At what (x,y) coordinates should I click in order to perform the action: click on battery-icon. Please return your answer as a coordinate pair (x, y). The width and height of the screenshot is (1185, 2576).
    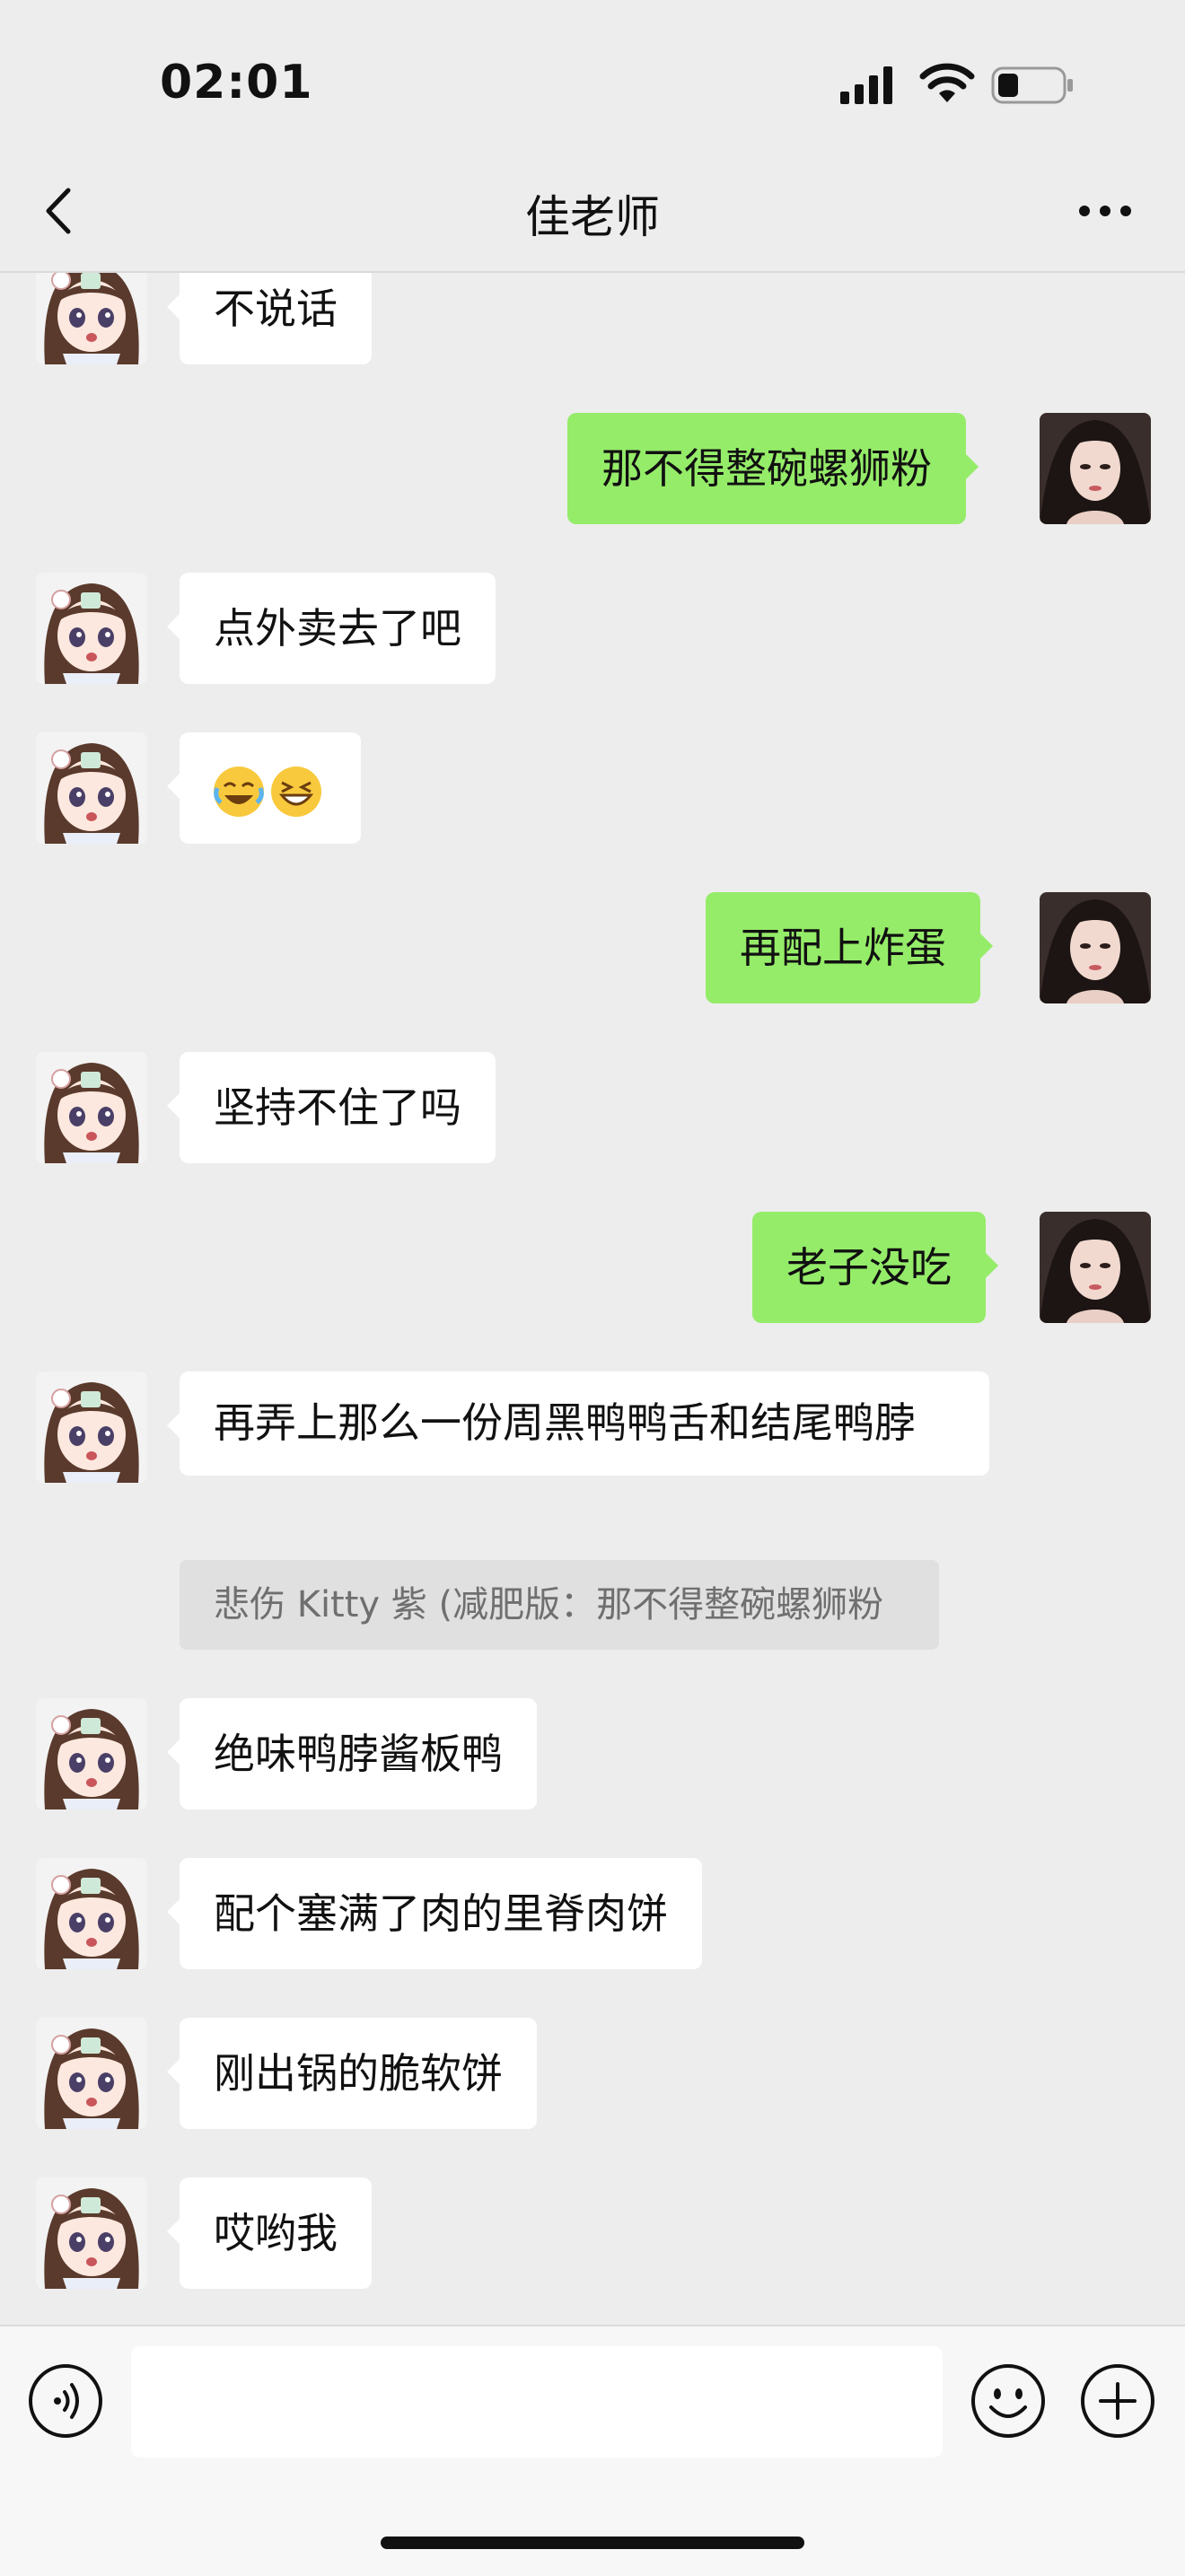
    Looking at the image, I should click on (1032, 85).